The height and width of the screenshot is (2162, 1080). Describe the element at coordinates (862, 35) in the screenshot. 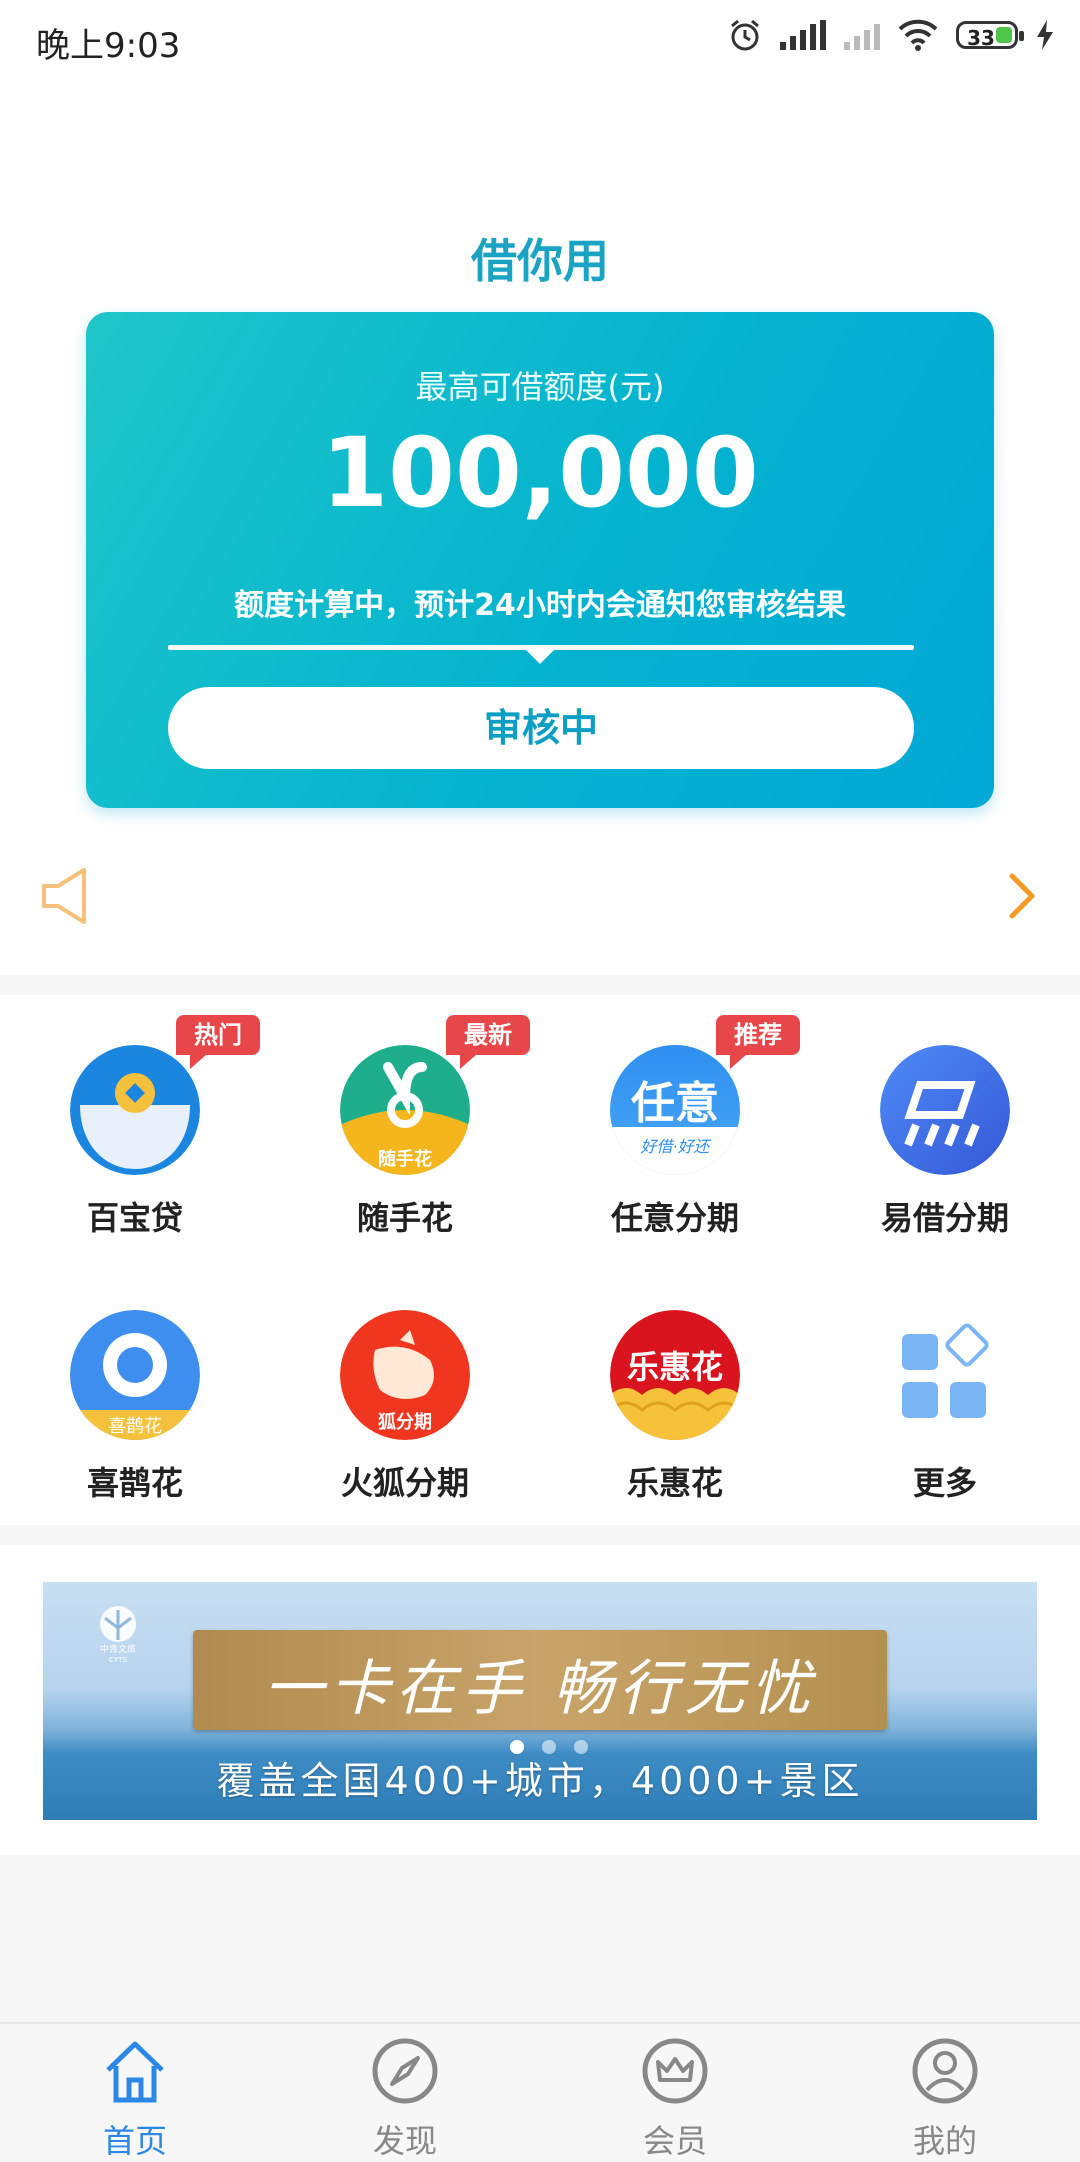

I see `signal-2-icon` at that location.